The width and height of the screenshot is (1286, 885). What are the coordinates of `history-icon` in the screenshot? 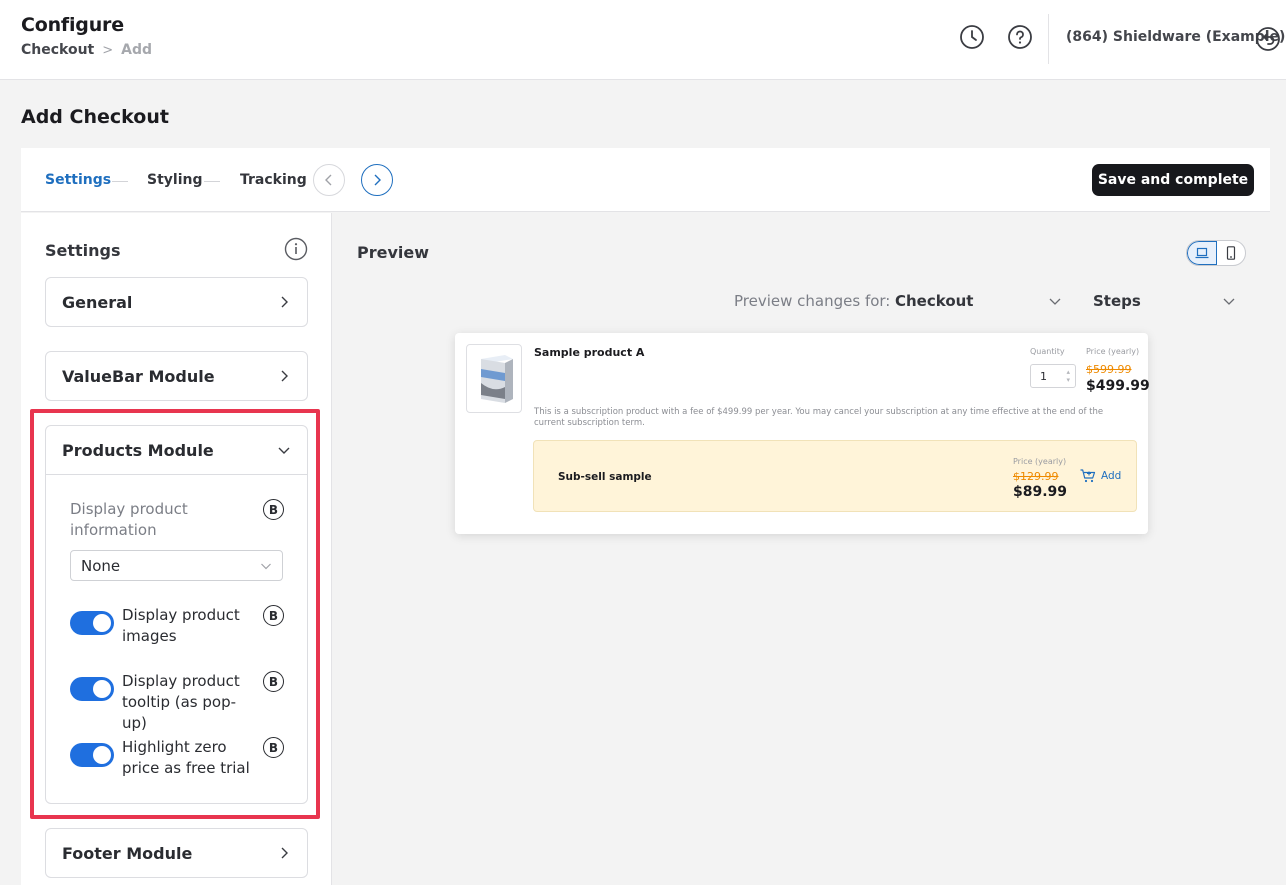 It's located at (972, 37).